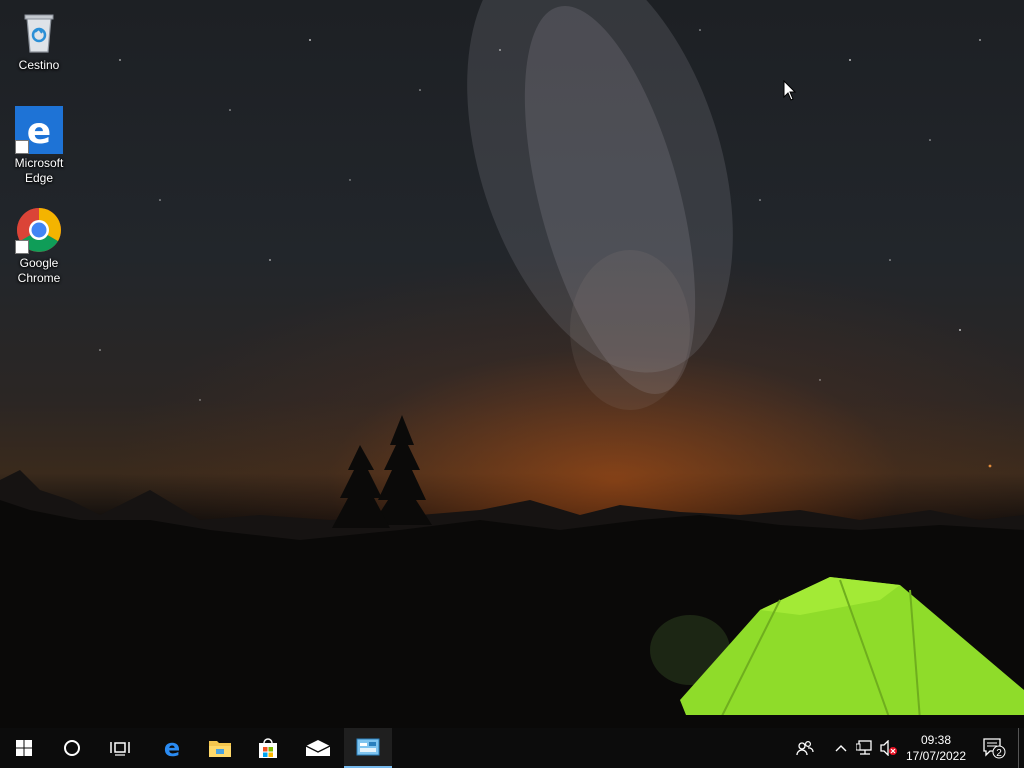 The height and width of the screenshot is (768, 1024). I want to click on mail-icon, so click(318, 748).